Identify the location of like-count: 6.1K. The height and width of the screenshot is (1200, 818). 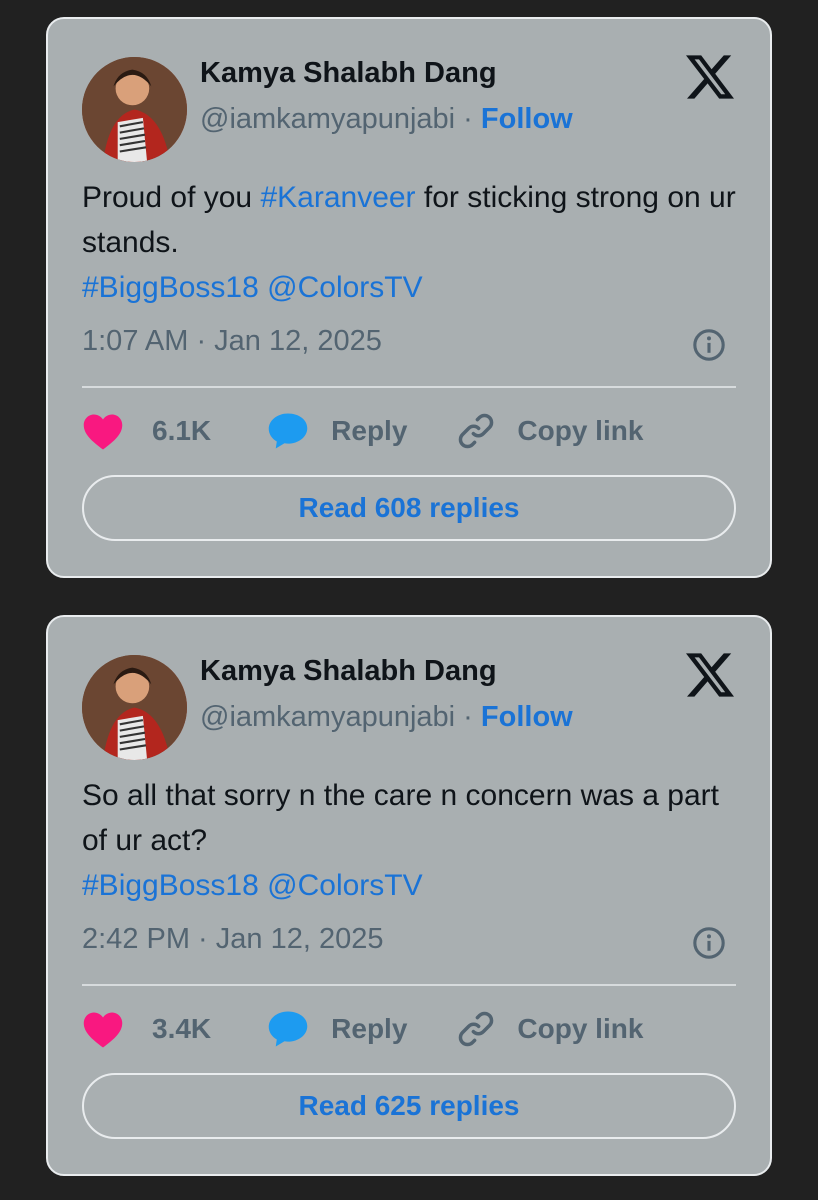
(182, 430).